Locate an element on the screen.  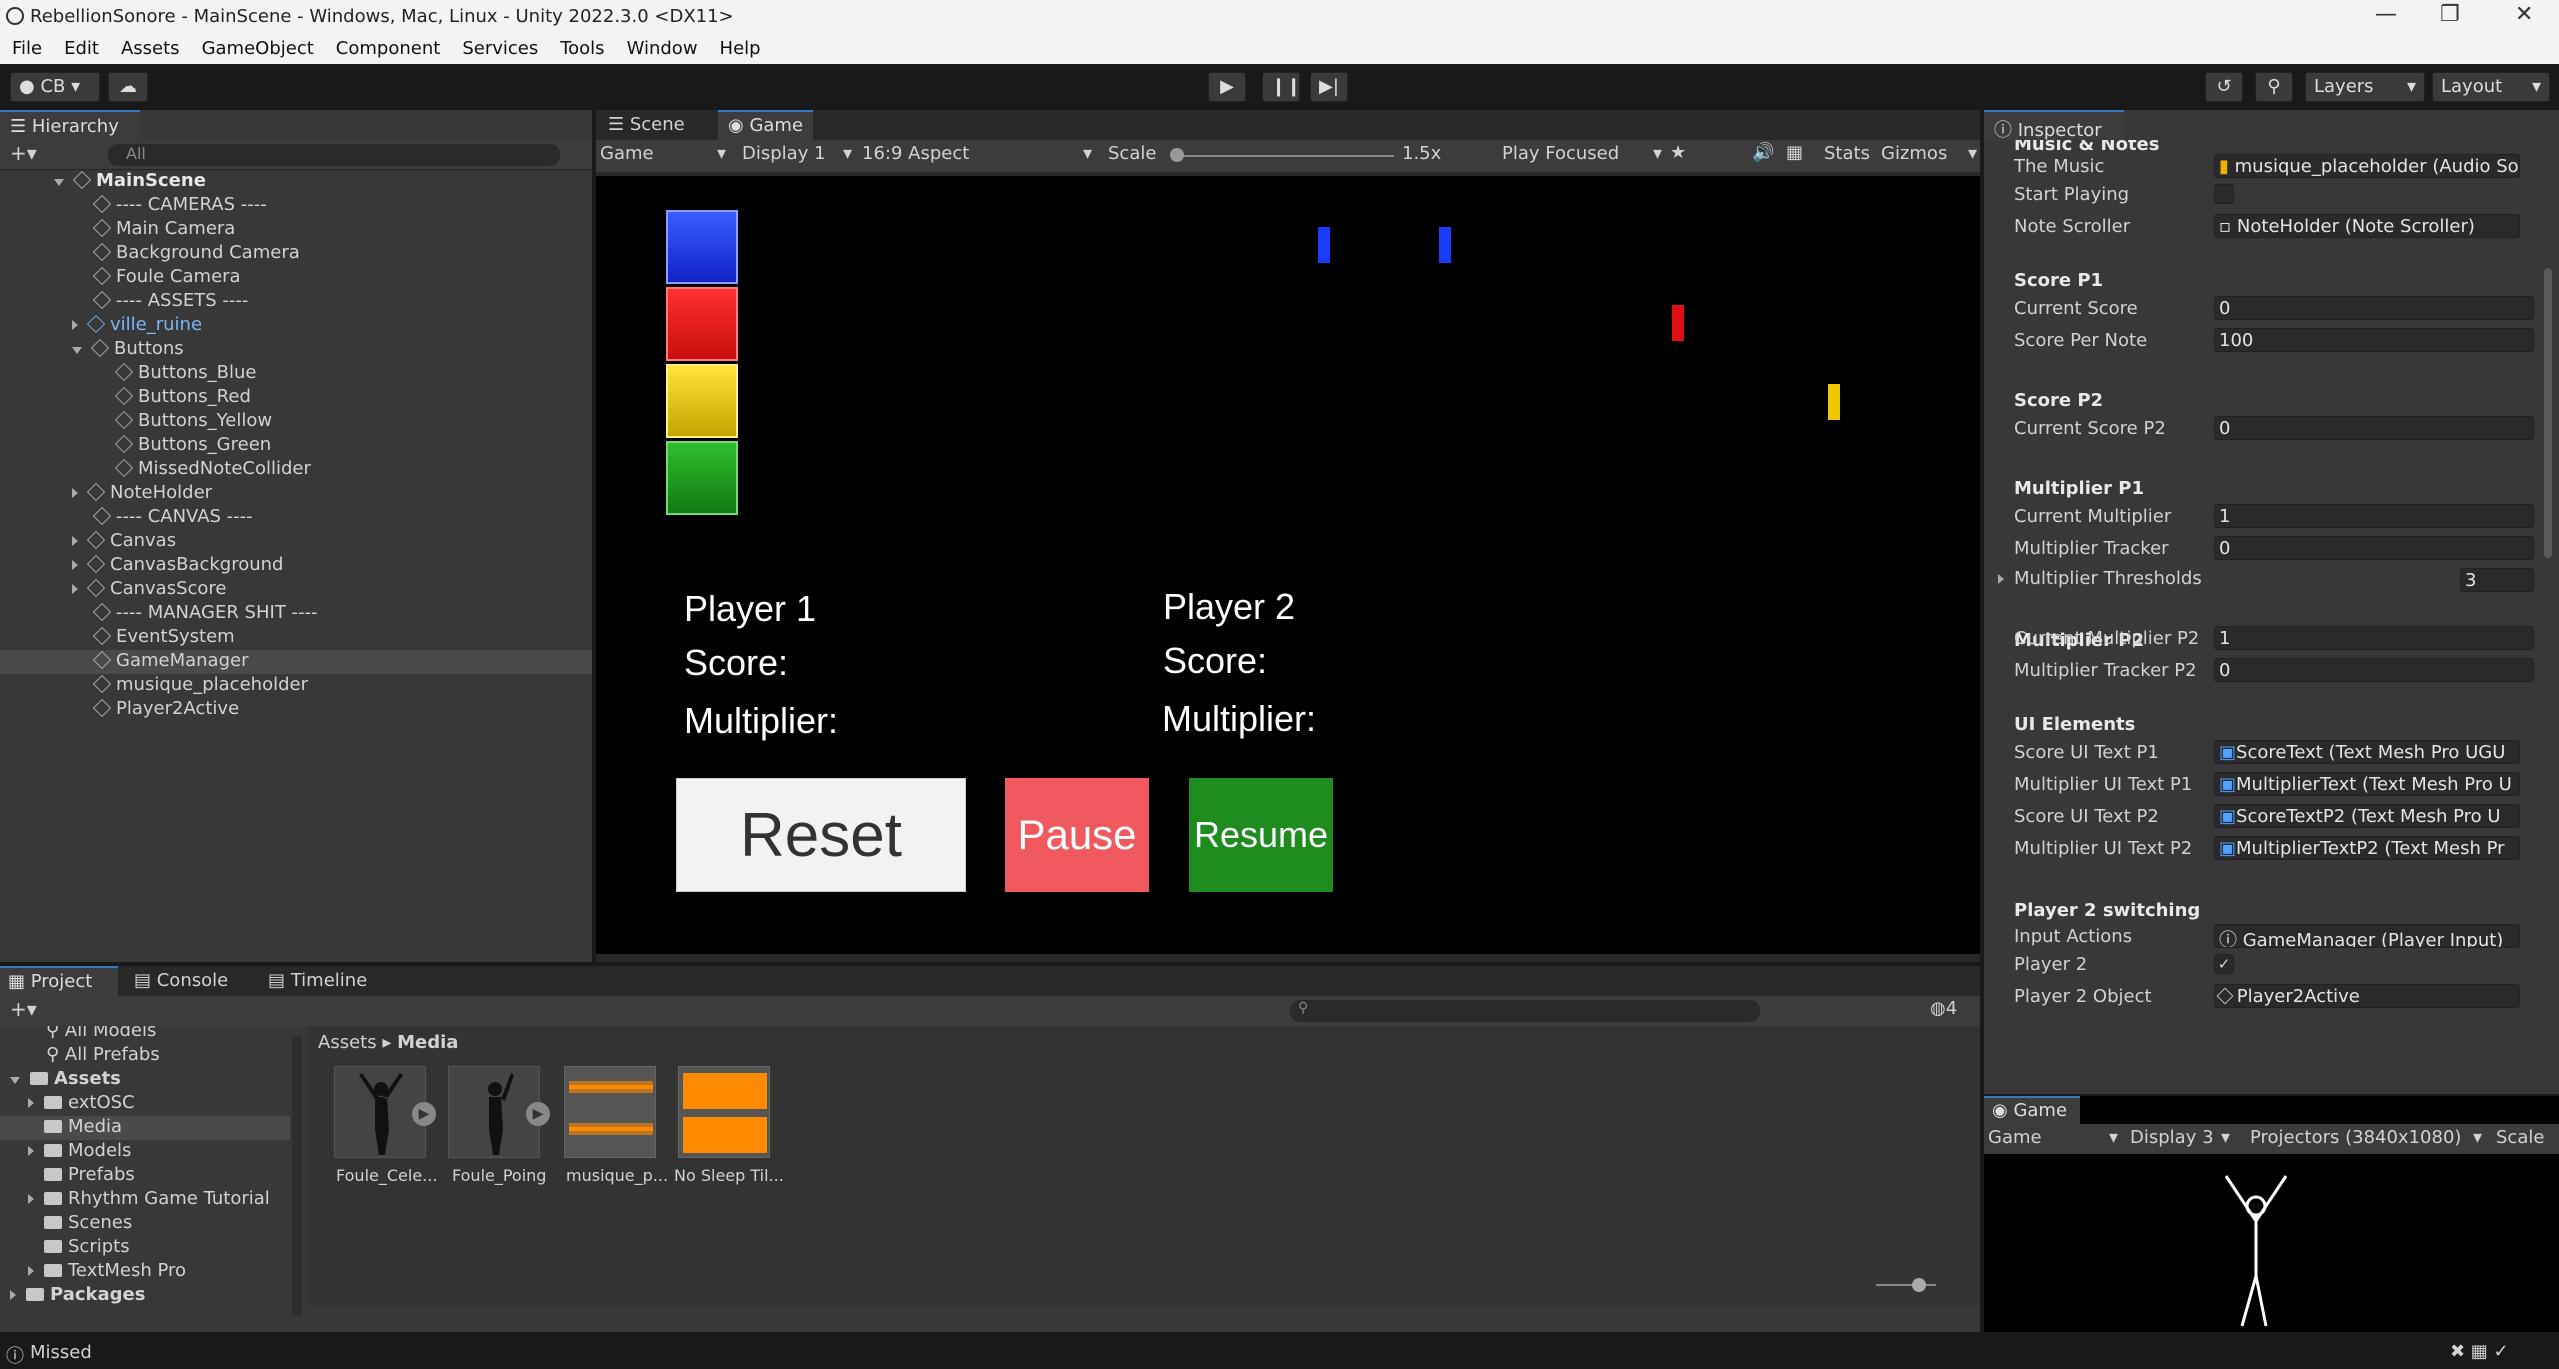
account-button: ● CB ▾ is located at coordinates (55, 87).